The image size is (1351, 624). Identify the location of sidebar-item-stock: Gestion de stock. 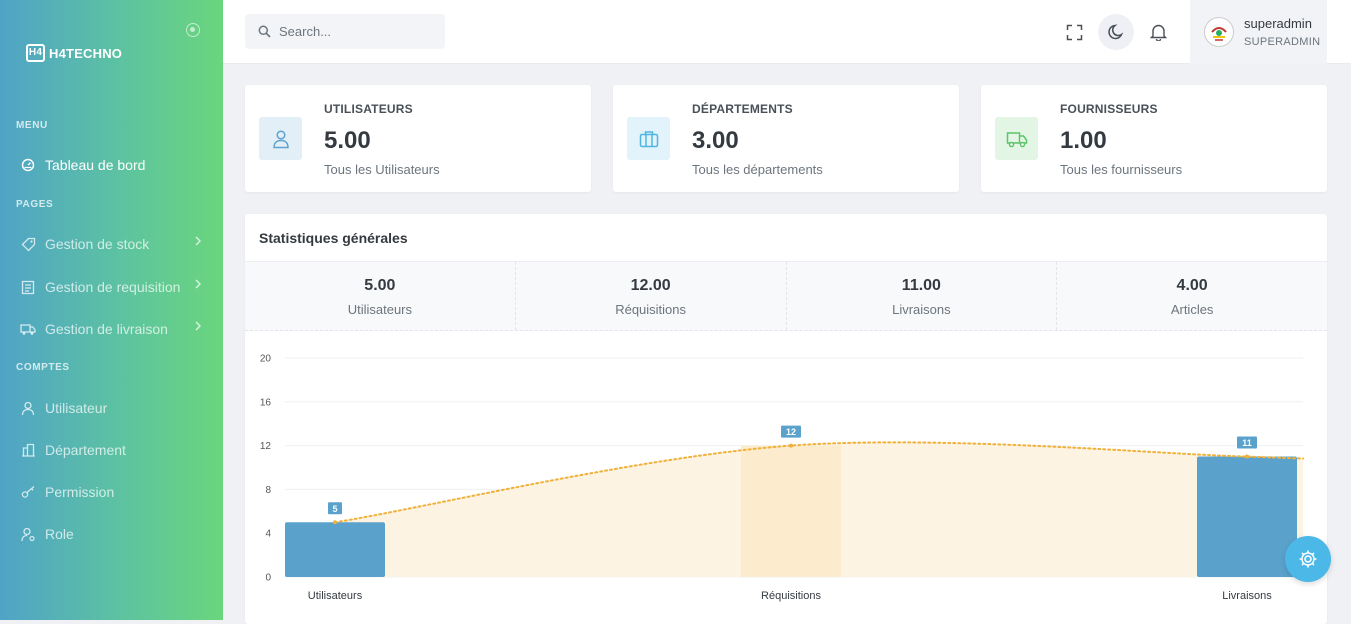
(115, 244).